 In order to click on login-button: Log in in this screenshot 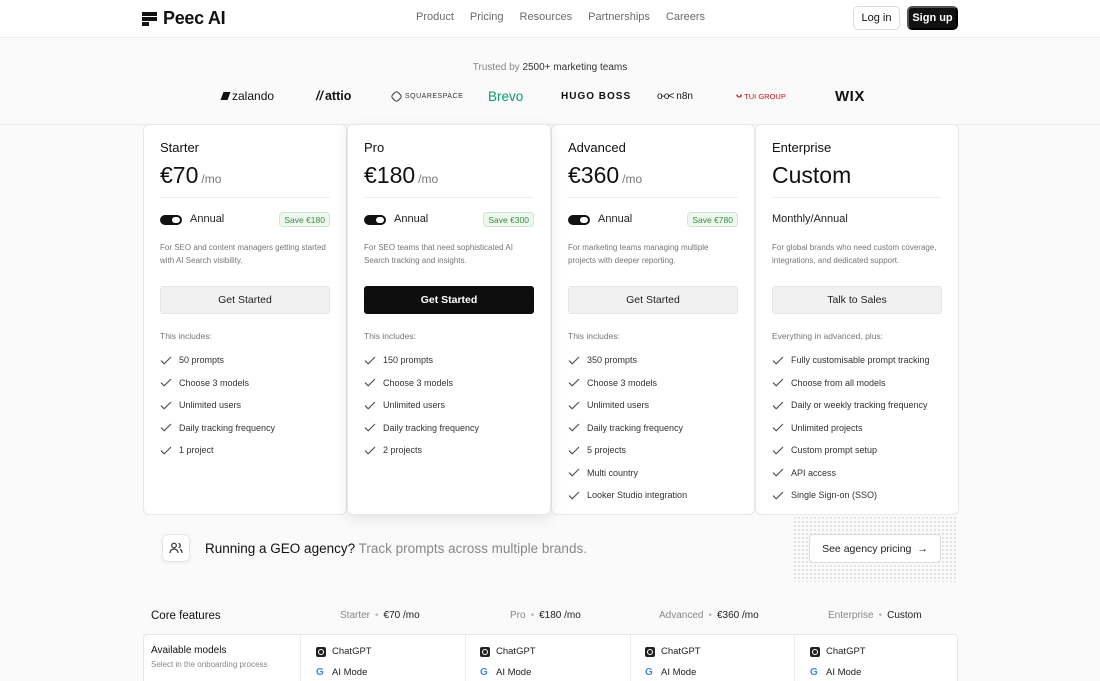, I will do `click(876, 18)`.